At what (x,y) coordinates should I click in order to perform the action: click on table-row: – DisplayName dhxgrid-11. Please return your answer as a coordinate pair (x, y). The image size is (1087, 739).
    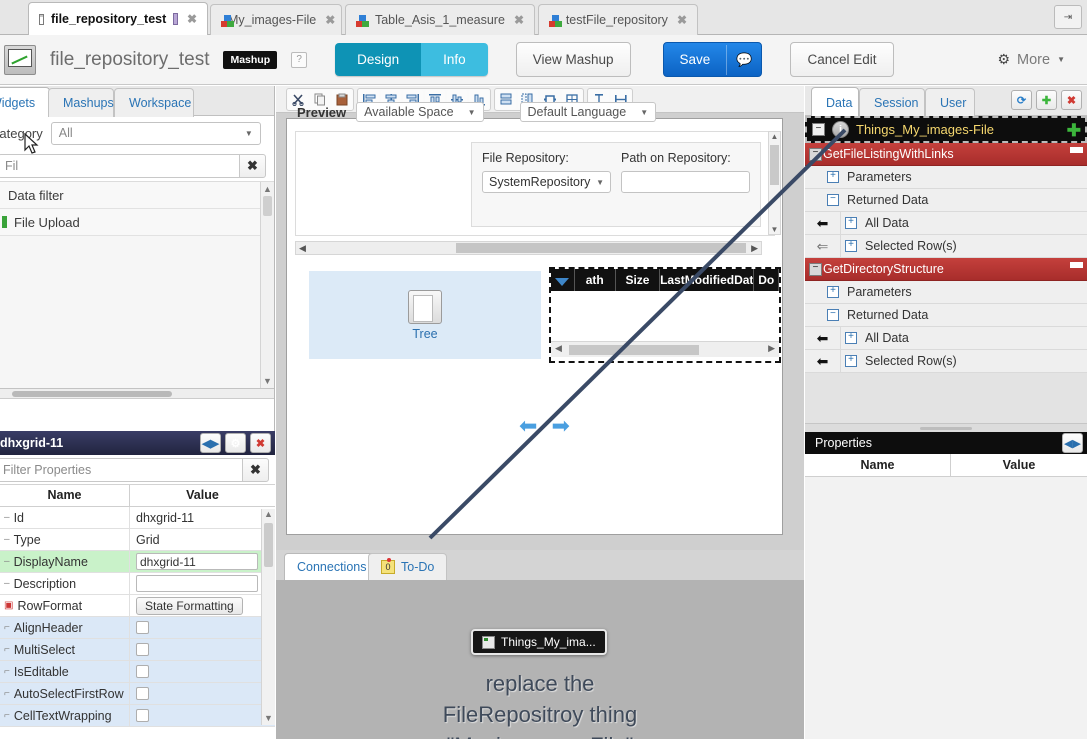
    Looking at the image, I should click on (137, 562).